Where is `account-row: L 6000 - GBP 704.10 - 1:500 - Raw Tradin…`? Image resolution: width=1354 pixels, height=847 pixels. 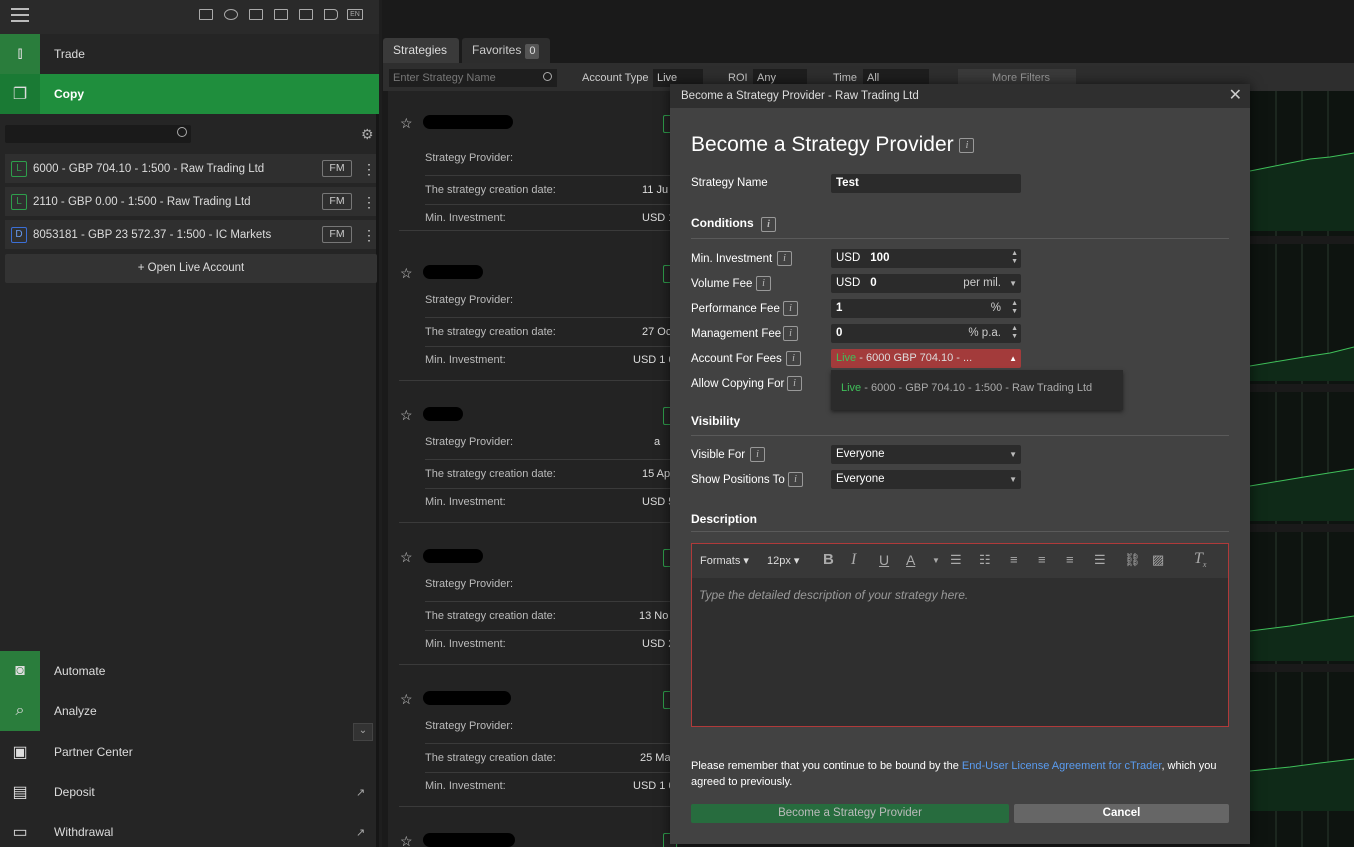
account-row: L 6000 - GBP 704.10 - 1:500 - Raw Tradin… is located at coordinates (190, 168).